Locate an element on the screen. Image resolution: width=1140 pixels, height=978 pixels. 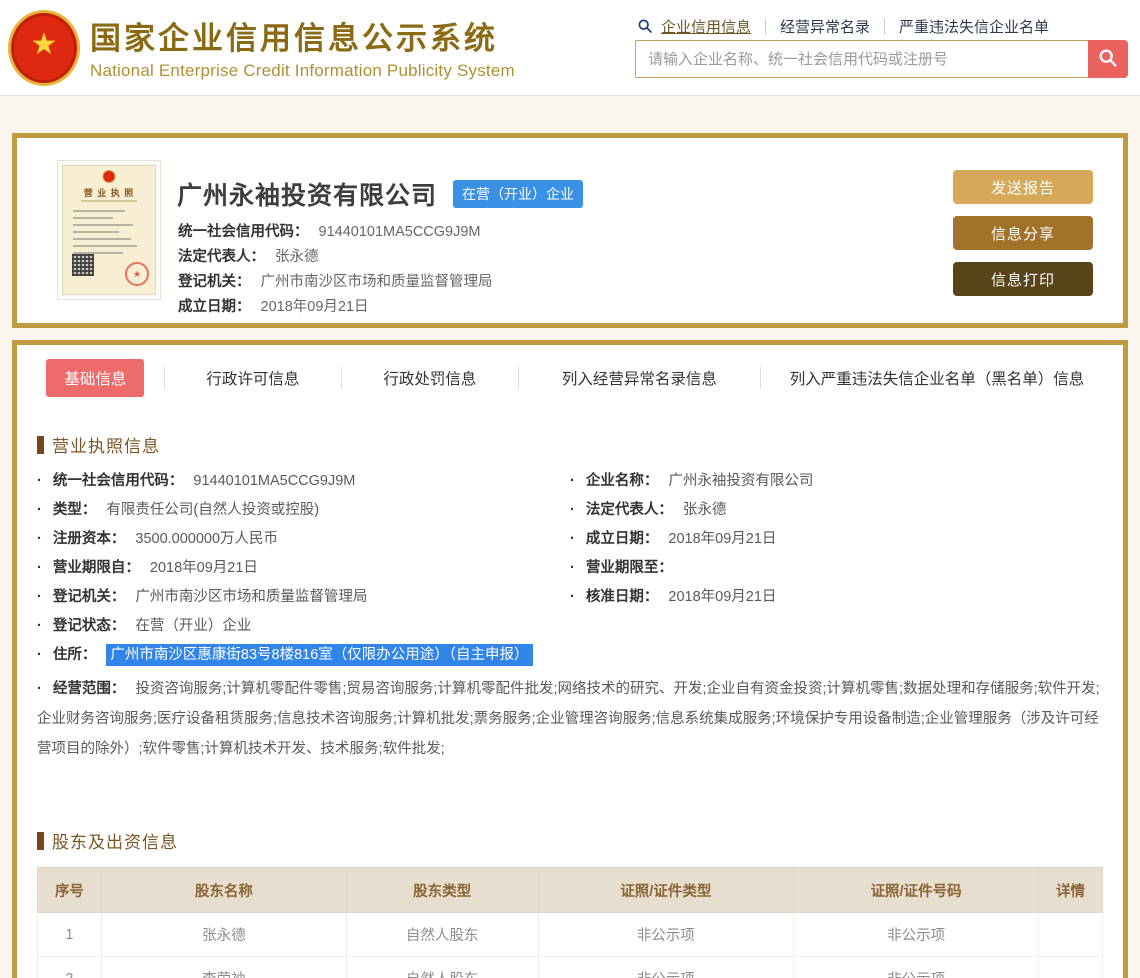
search-button is located at coordinates (1108, 59).